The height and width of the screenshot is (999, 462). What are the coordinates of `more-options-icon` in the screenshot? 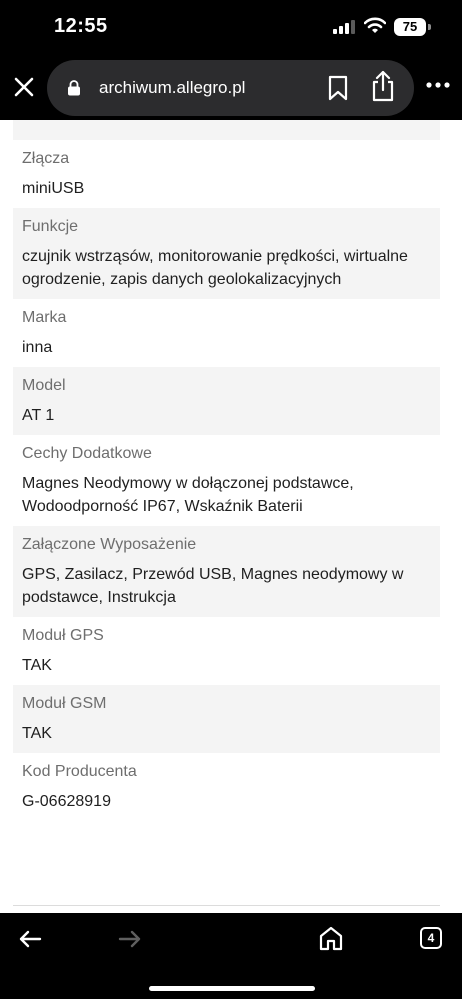 It's located at (438, 85).